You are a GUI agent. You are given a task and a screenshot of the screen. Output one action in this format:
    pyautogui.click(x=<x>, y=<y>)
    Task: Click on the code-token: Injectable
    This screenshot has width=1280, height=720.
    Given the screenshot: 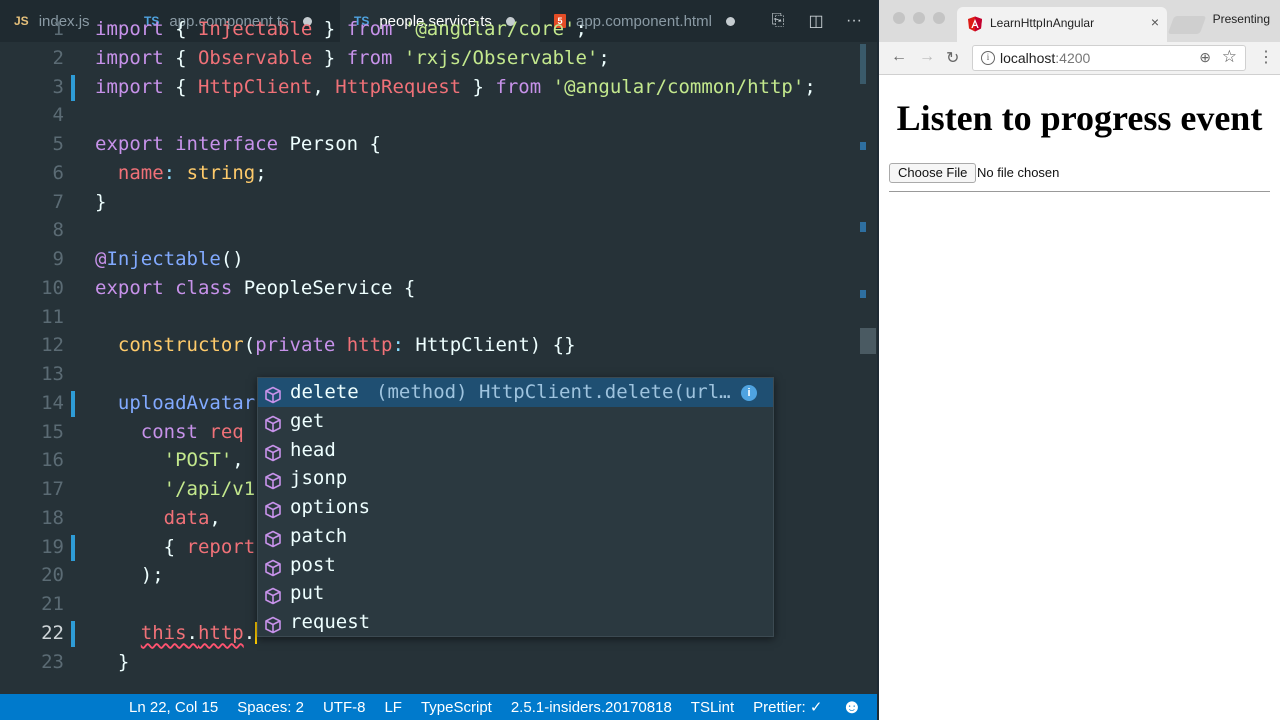 What is the action you would take?
    pyautogui.click(x=163, y=259)
    